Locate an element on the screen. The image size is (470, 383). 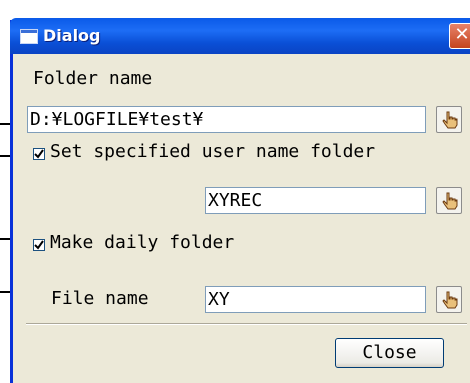
window-title: Dialog is located at coordinates (72, 35).